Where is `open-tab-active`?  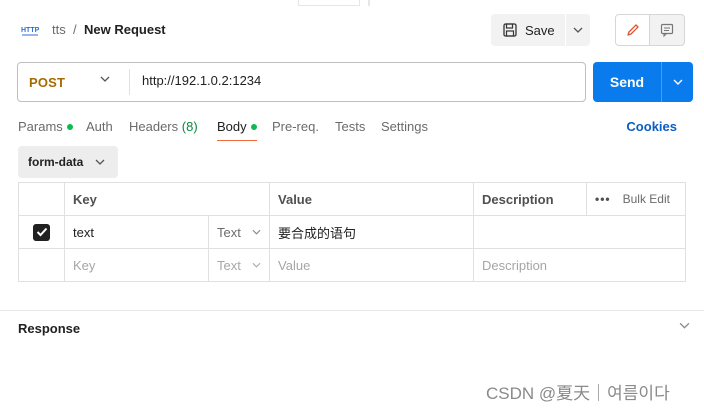
open-tab-active is located at coordinates (329, 3).